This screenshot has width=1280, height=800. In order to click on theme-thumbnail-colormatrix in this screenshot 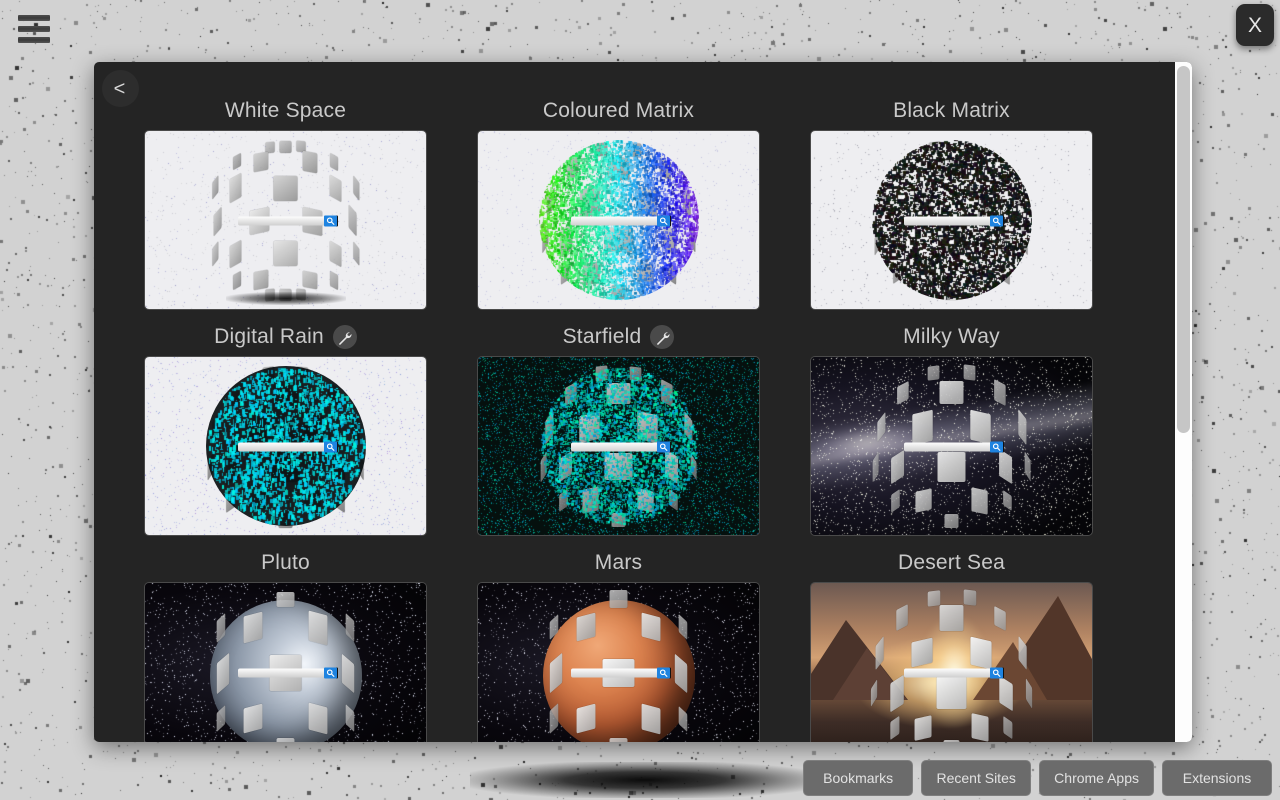, I will do `click(618, 220)`.